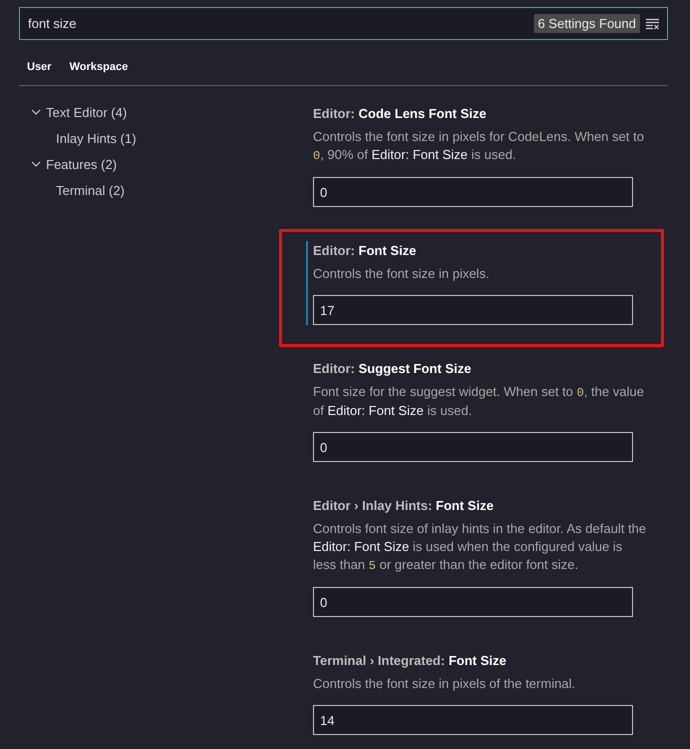 This screenshot has height=749, width=690. I want to click on tree-item: Text Editor (4), so click(63, 112).